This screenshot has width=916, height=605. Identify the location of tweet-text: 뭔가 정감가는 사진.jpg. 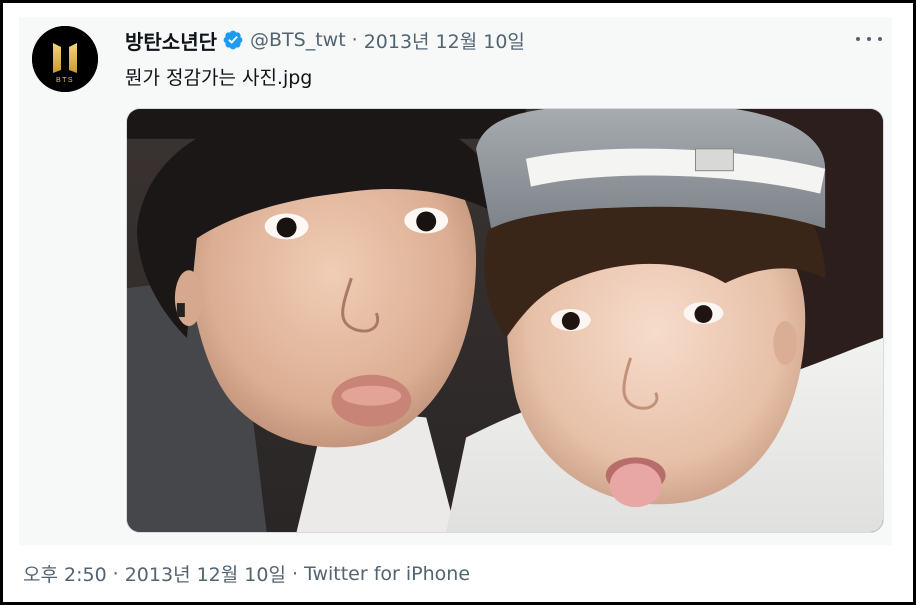
(219, 78).